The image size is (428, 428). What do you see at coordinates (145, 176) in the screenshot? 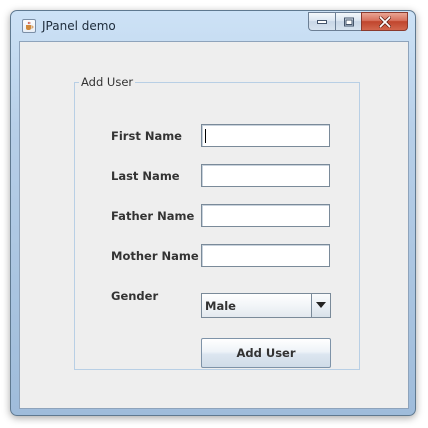
I see `last-name-label: Last Name` at bounding box center [145, 176].